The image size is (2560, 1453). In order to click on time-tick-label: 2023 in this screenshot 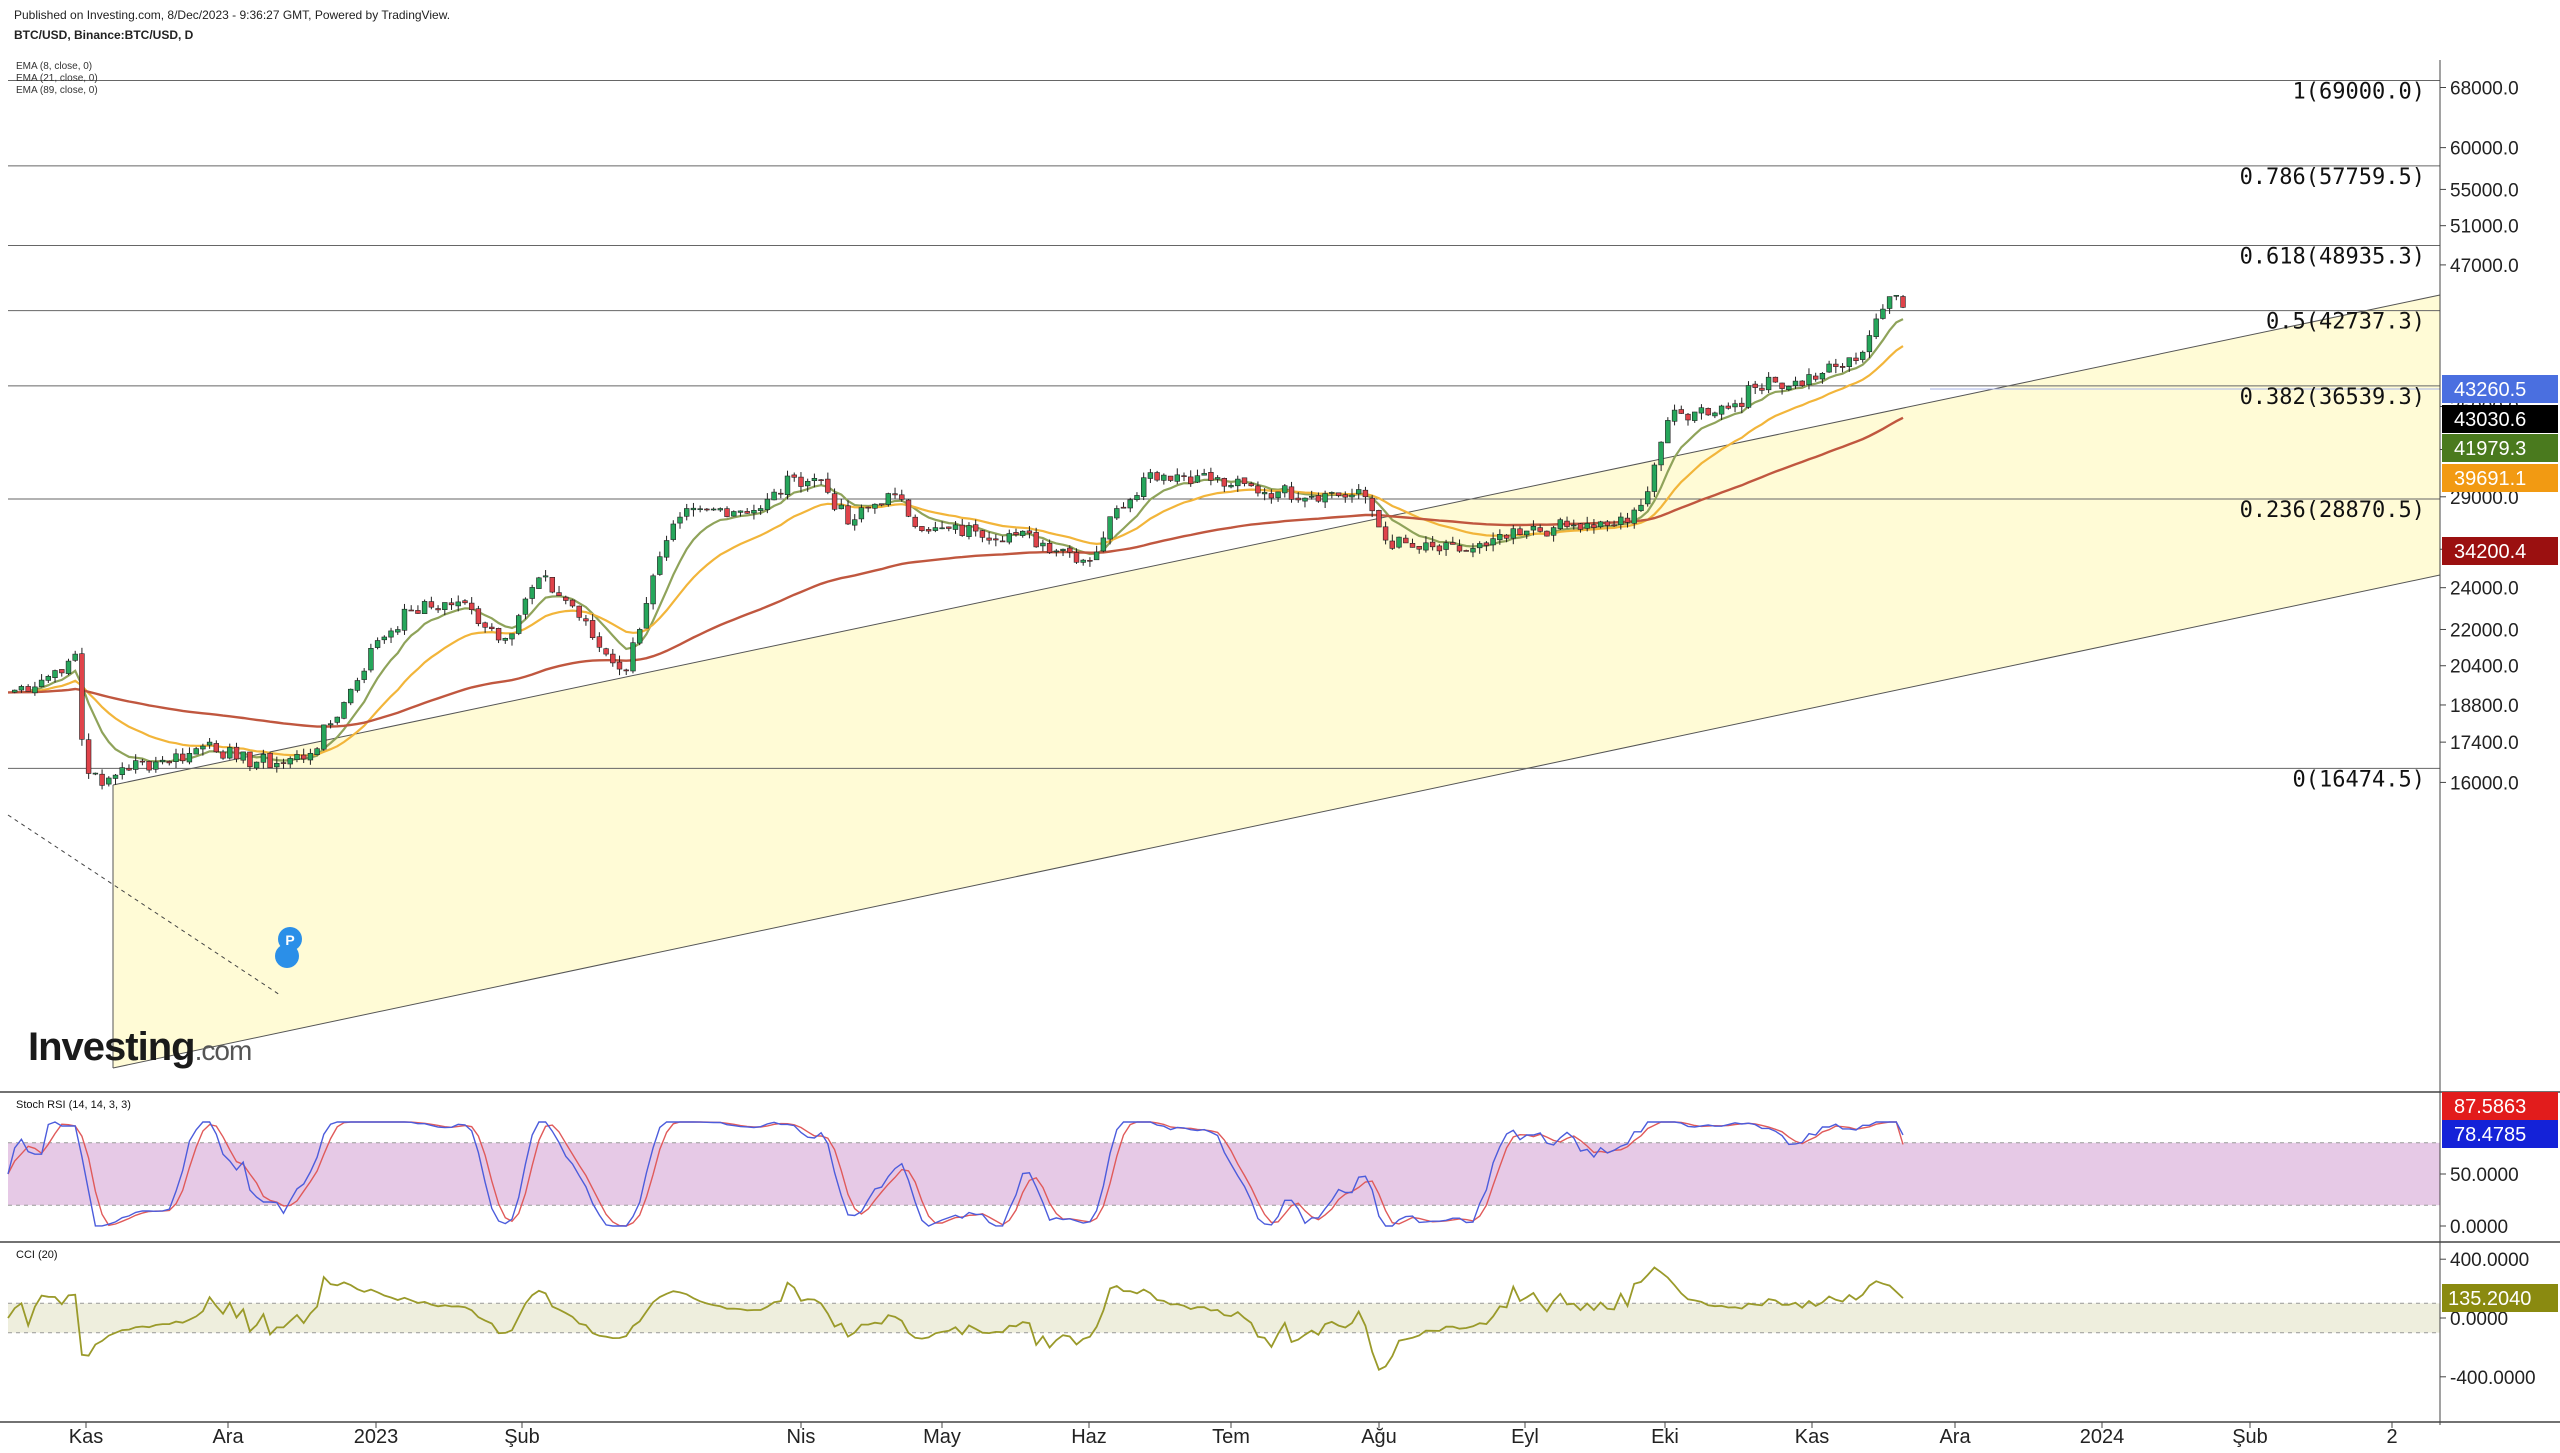, I will do `click(376, 1437)`.